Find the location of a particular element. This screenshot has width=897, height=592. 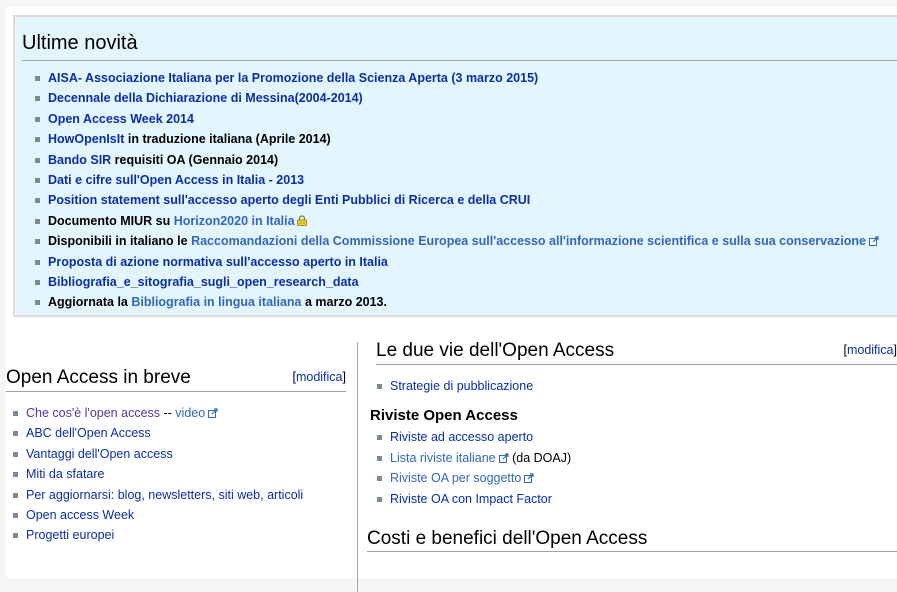

list-item: Bando SIR requisiti OA (Gennaio 2014) is located at coordinates (466, 160).